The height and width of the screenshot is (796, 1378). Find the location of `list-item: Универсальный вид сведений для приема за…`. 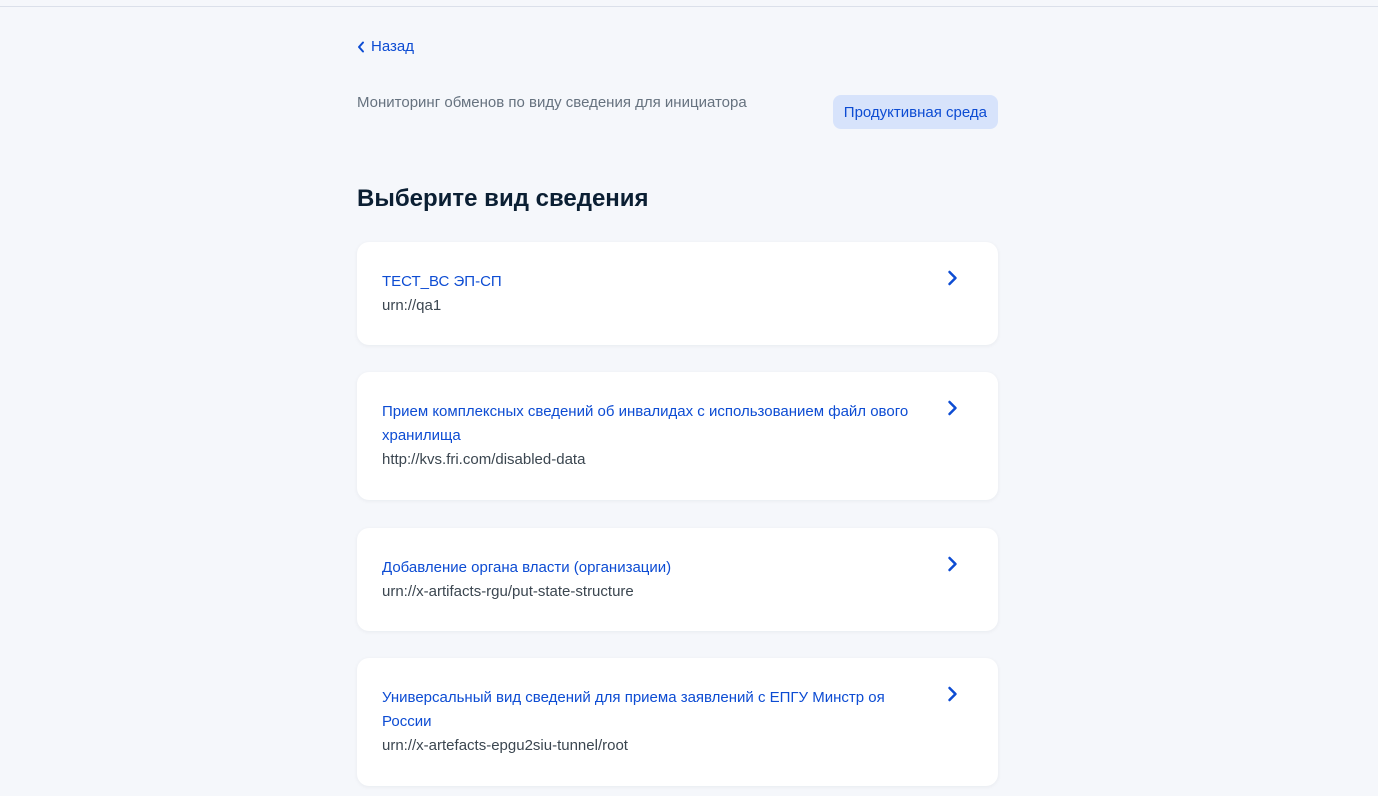

list-item: Универсальный вид сведений для приема за… is located at coordinates (677, 722).